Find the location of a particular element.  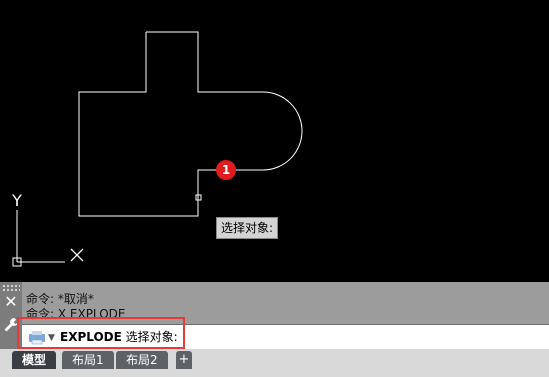

command-prompt: 选择对象: is located at coordinates (151, 337).